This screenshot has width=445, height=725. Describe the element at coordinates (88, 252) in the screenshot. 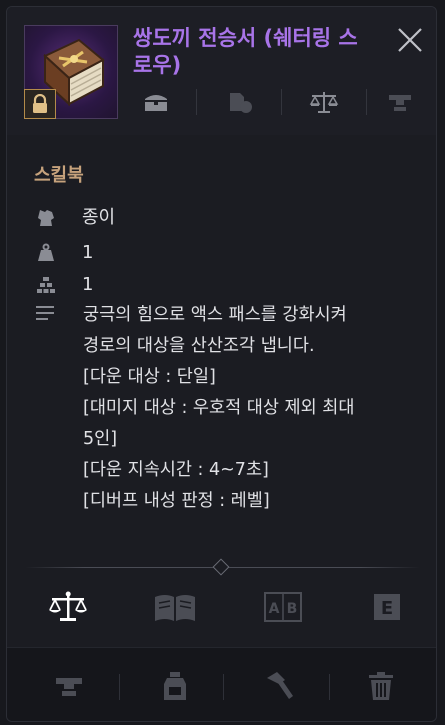

I see `weight-value: 1` at that location.